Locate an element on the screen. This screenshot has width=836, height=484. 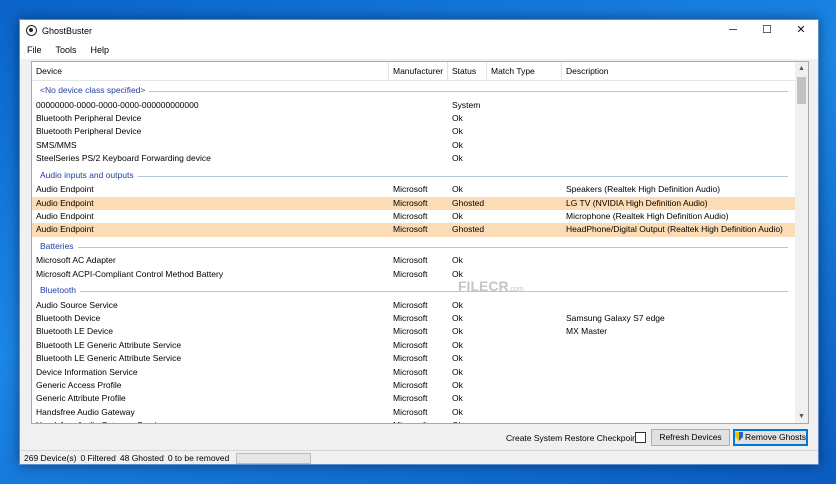
table-row: Device Information Service Microsoft Ok is located at coordinates (414, 372).